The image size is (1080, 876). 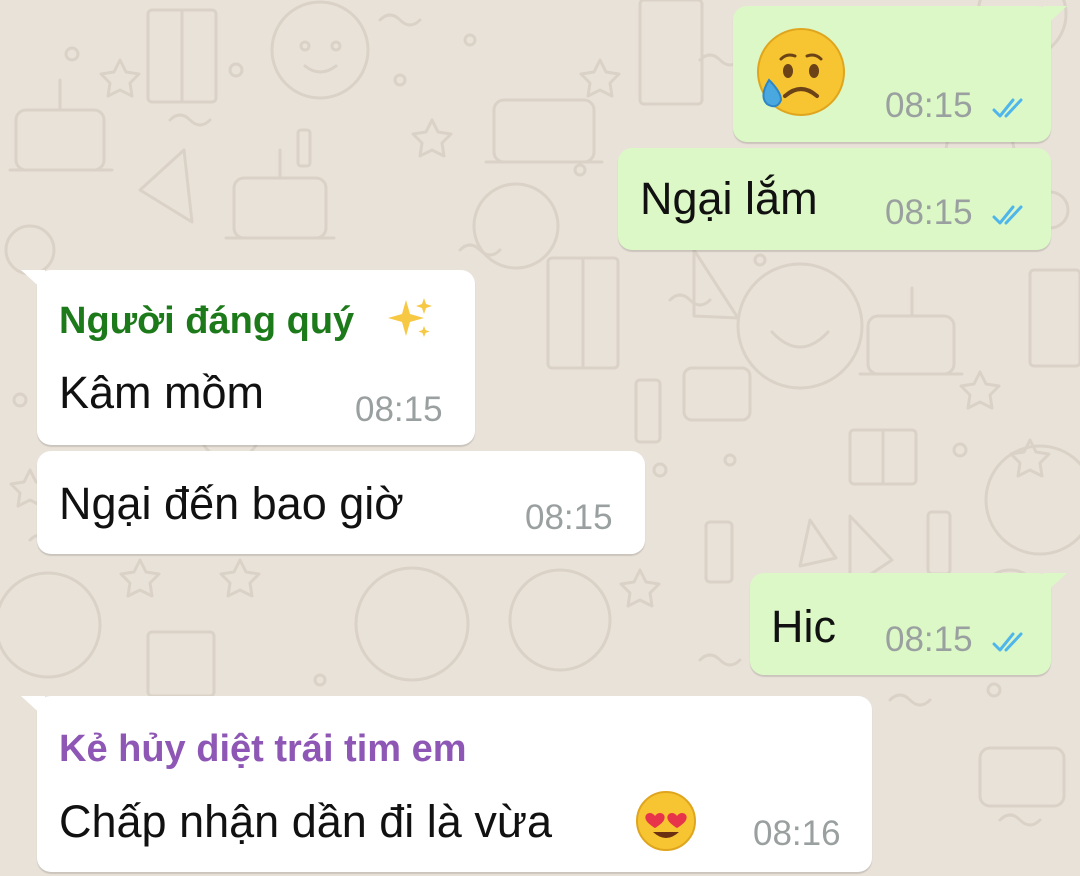 What do you see at coordinates (834, 199) in the screenshot?
I see `message-bubble-outgoing: Ngại lắm 08:15` at bounding box center [834, 199].